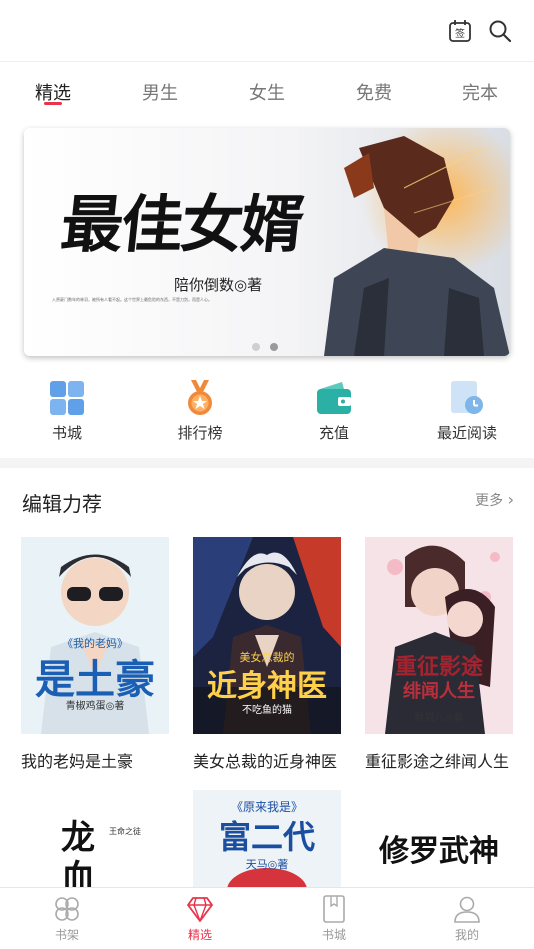 This screenshot has width=534, height=949. I want to click on section-title: 编辑力荐, so click(62, 504).